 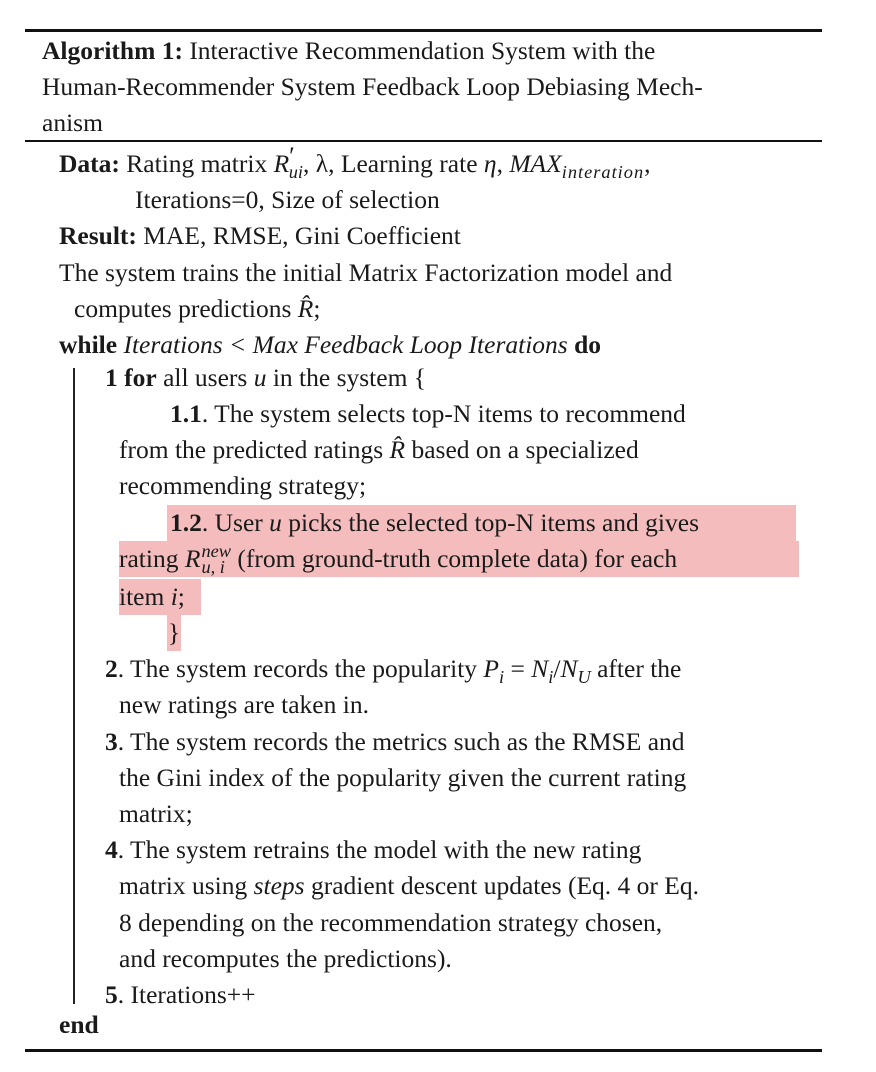 I want to click on rhat-symbol: R̂, so click(x=305, y=308).